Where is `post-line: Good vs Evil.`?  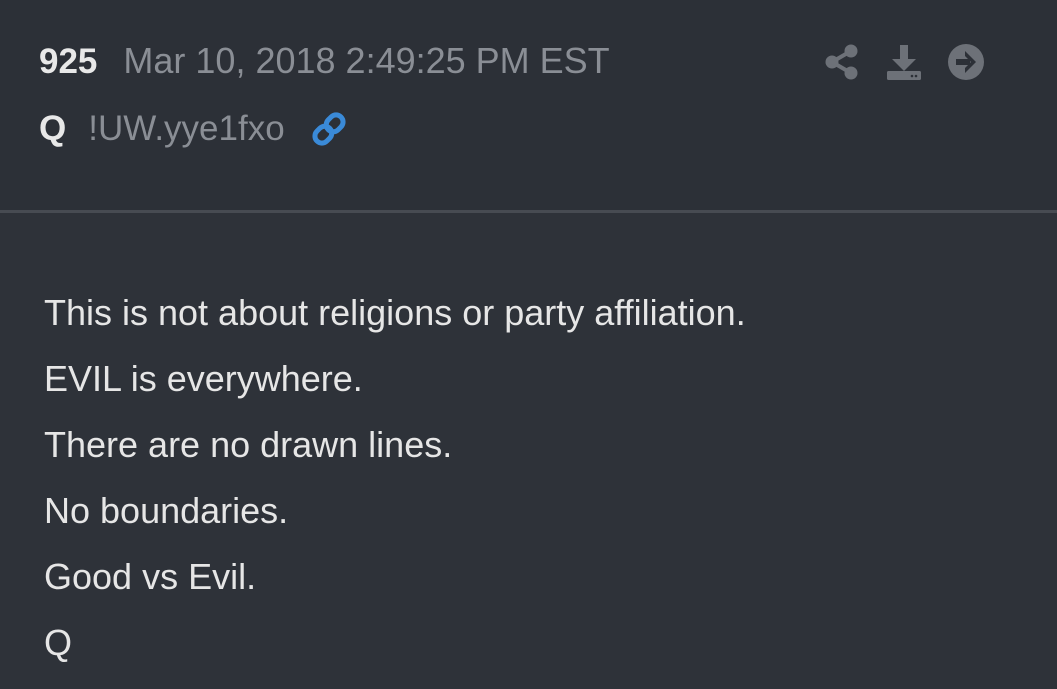 post-line: Good vs Evil. is located at coordinates (150, 576).